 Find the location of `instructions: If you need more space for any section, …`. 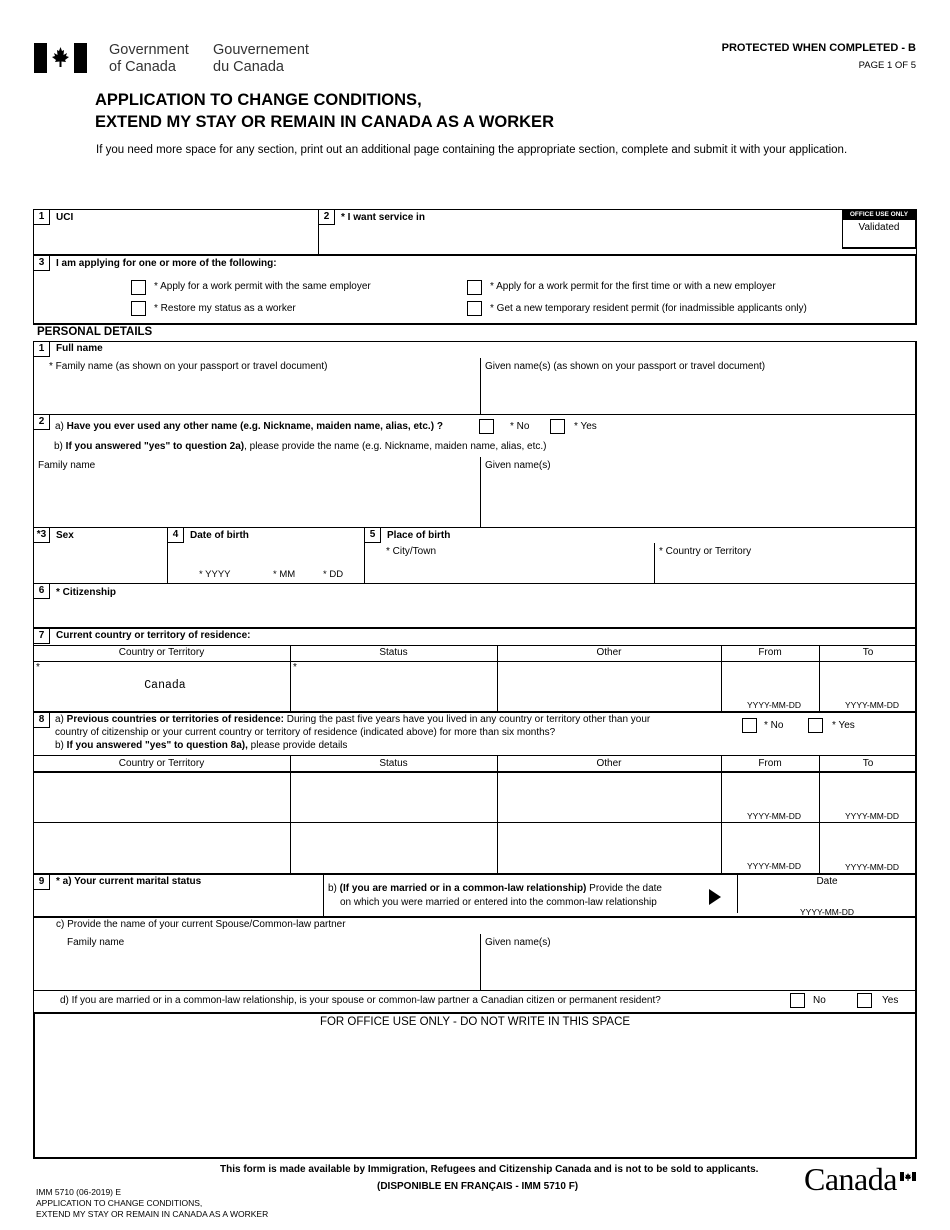

instructions: If you need more space for any section, … is located at coordinates (472, 150).